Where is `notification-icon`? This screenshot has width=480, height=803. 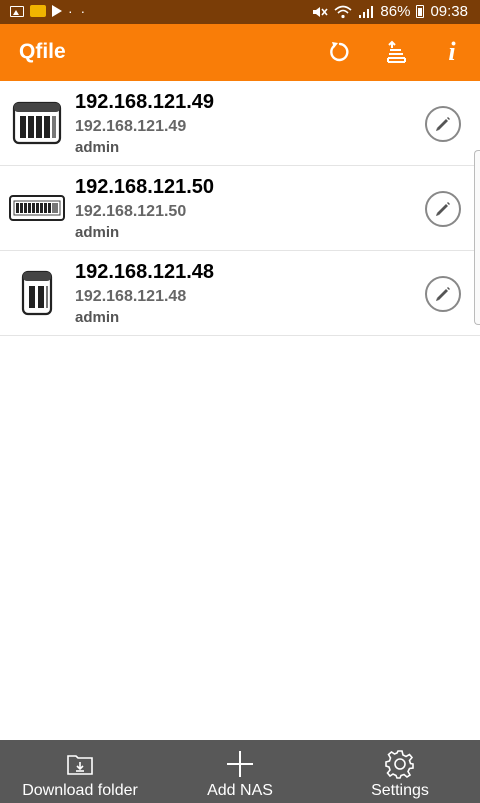
notification-icon is located at coordinates (38, 11).